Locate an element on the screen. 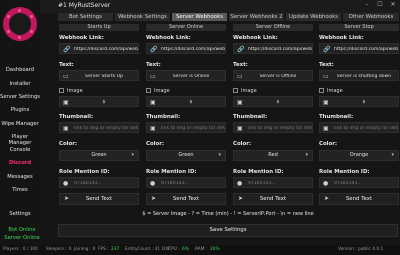 This screenshot has height=255, width=400. sidebar-item-times: Times is located at coordinates (20, 190).